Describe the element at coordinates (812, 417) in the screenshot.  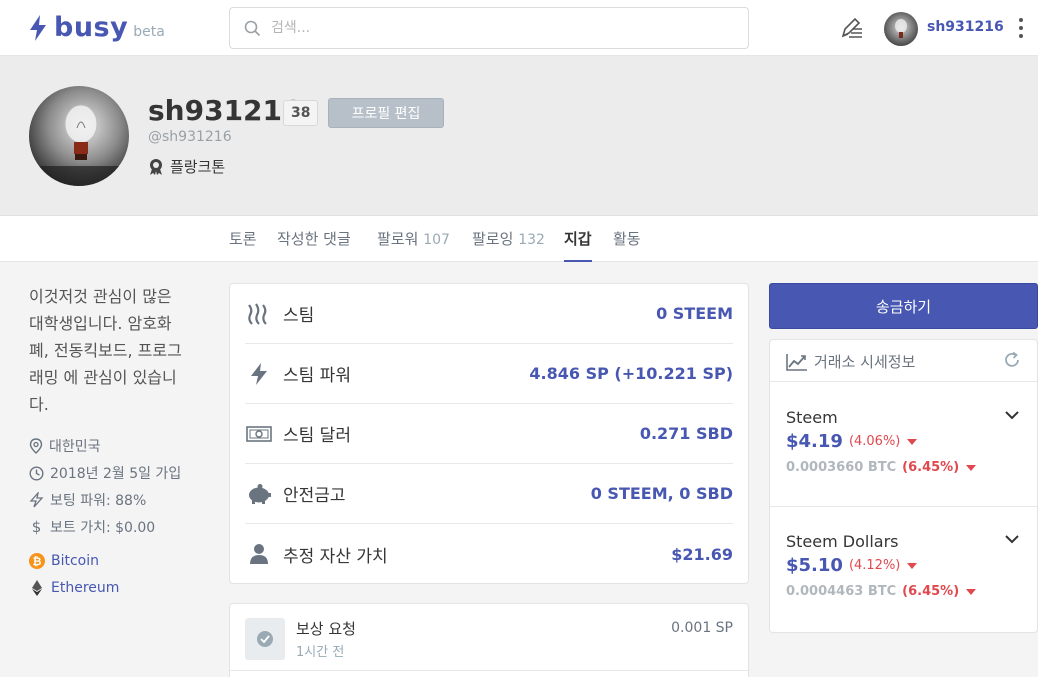
I see `coin-name: Steem` at that location.